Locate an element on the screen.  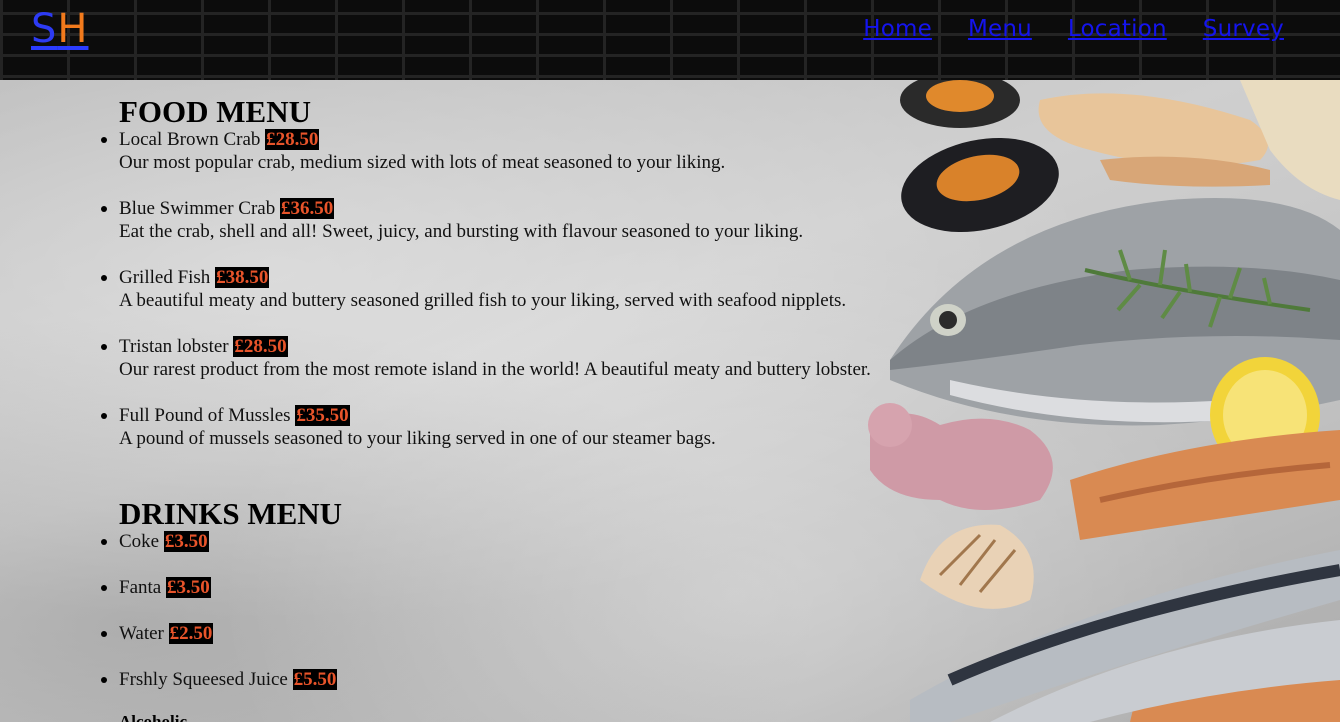
drink-item-name: Coke is located at coordinates (139, 541).